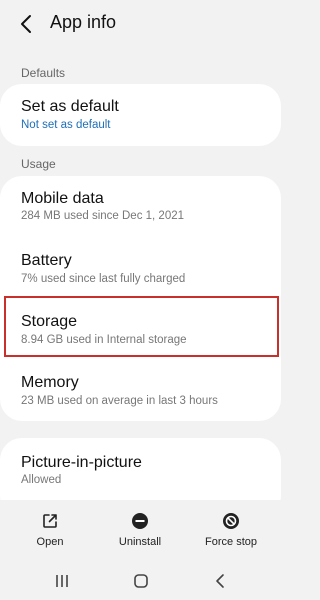  I want to click on pip-sub: Allowed, so click(41, 480).